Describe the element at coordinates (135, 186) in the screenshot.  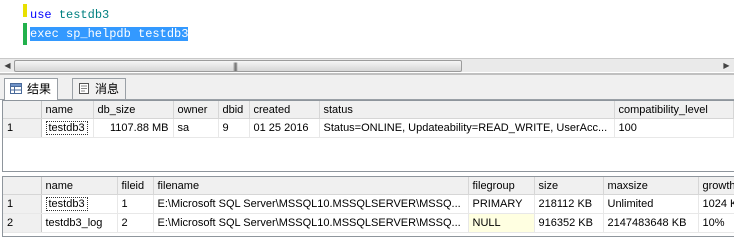
I see `column-header-fileid: fileid` at that location.